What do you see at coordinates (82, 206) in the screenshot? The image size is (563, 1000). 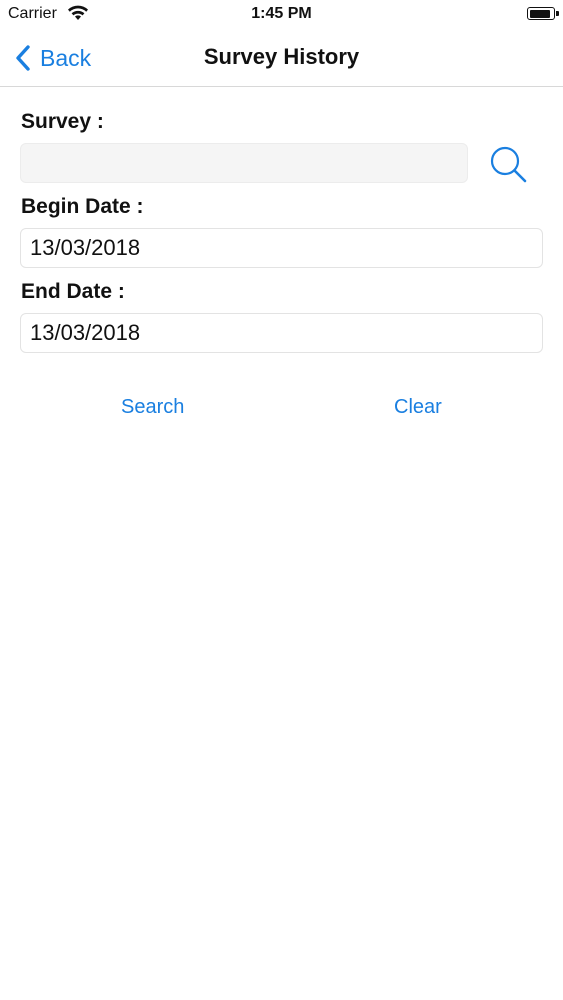 I see `begin-date-label: Begin Date :` at bounding box center [82, 206].